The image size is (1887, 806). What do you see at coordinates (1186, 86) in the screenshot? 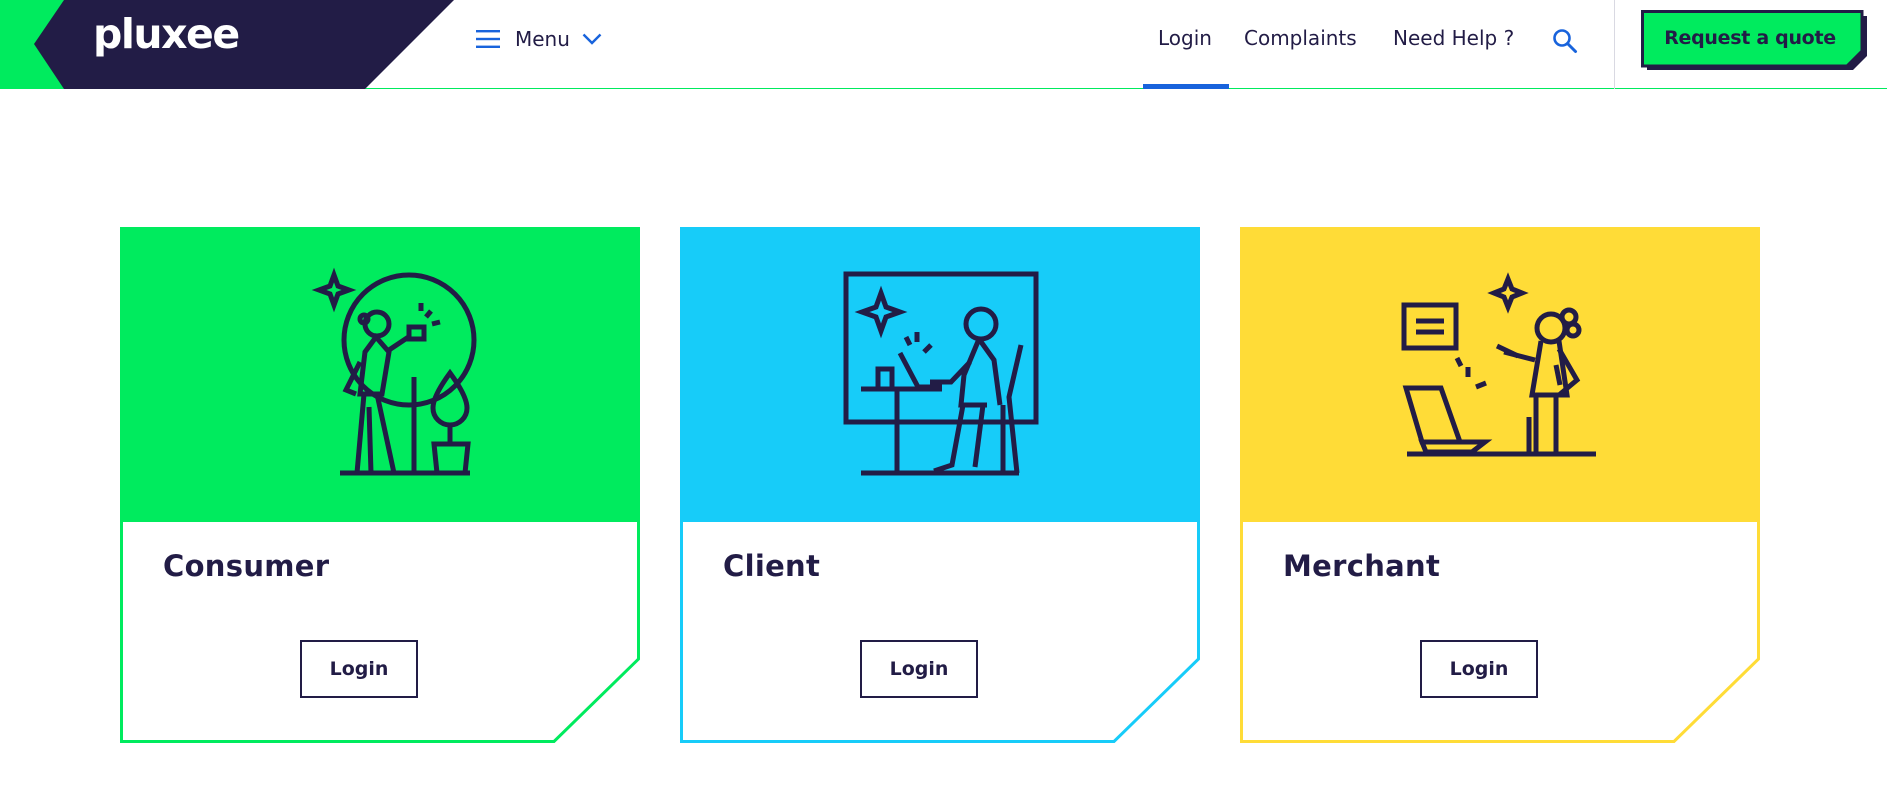
I see `active-tab-indicator` at bounding box center [1186, 86].